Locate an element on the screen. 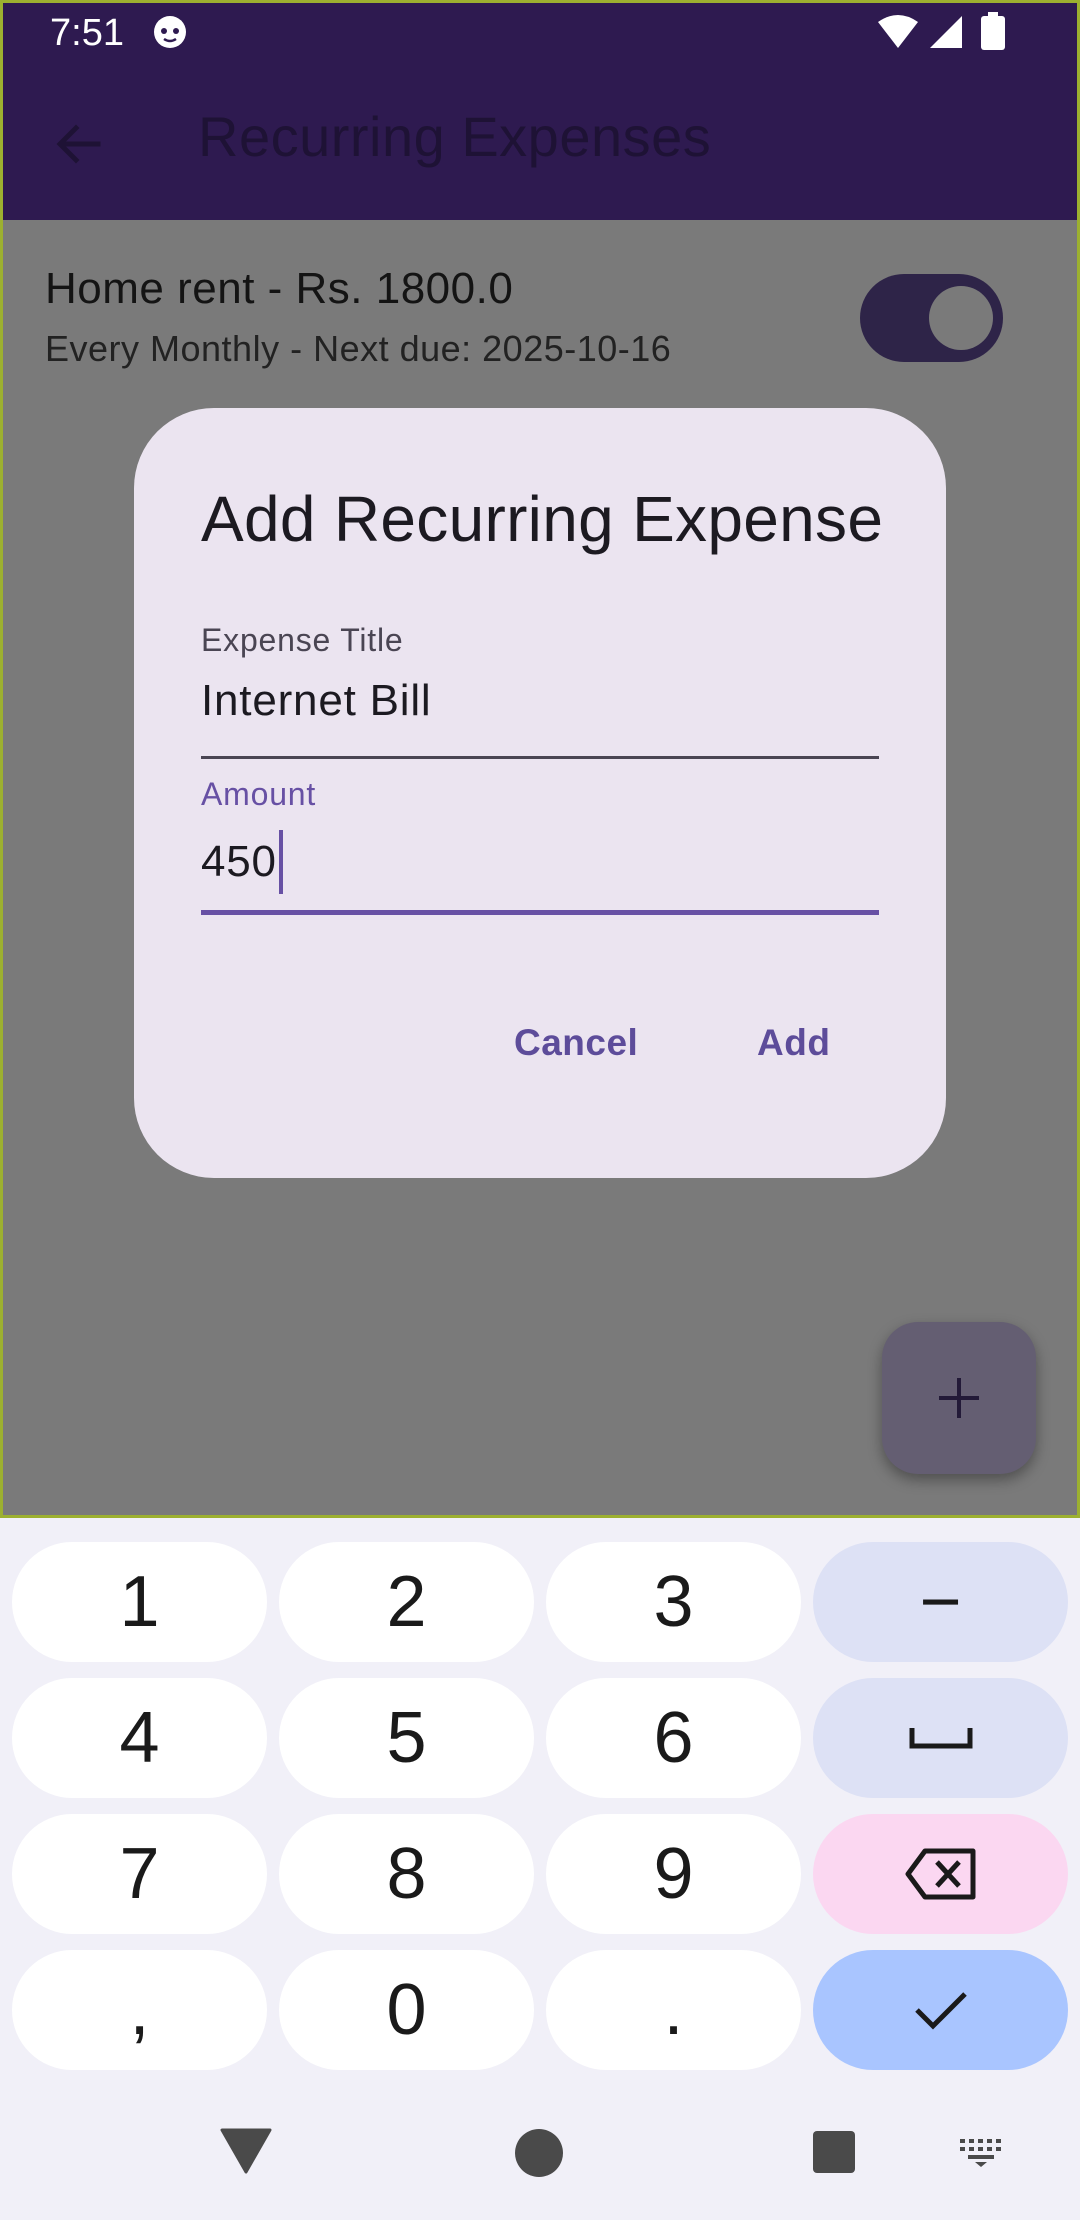 This screenshot has height=2220, width=1080. expense-title-field: Internet Bill is located at coordinates (316, 701).